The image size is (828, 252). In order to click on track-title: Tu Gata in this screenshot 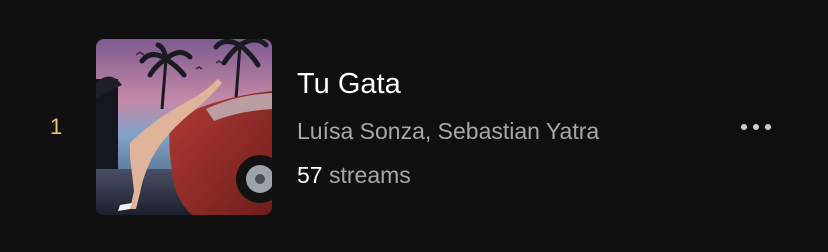, I will do `click(349, 84)`.